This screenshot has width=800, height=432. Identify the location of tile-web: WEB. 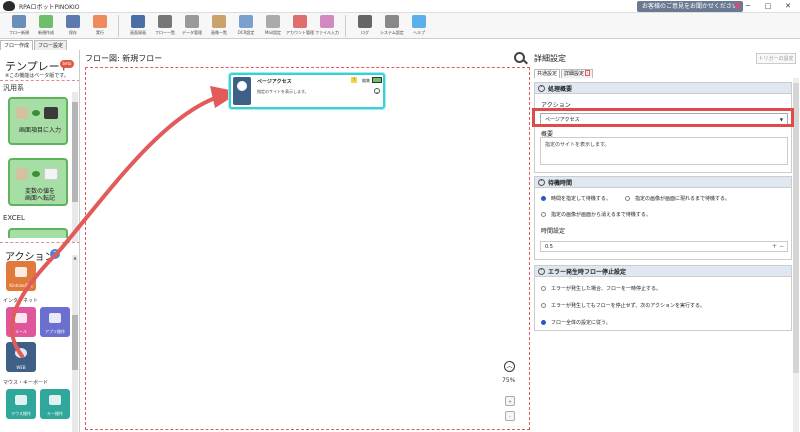
(21, 357).